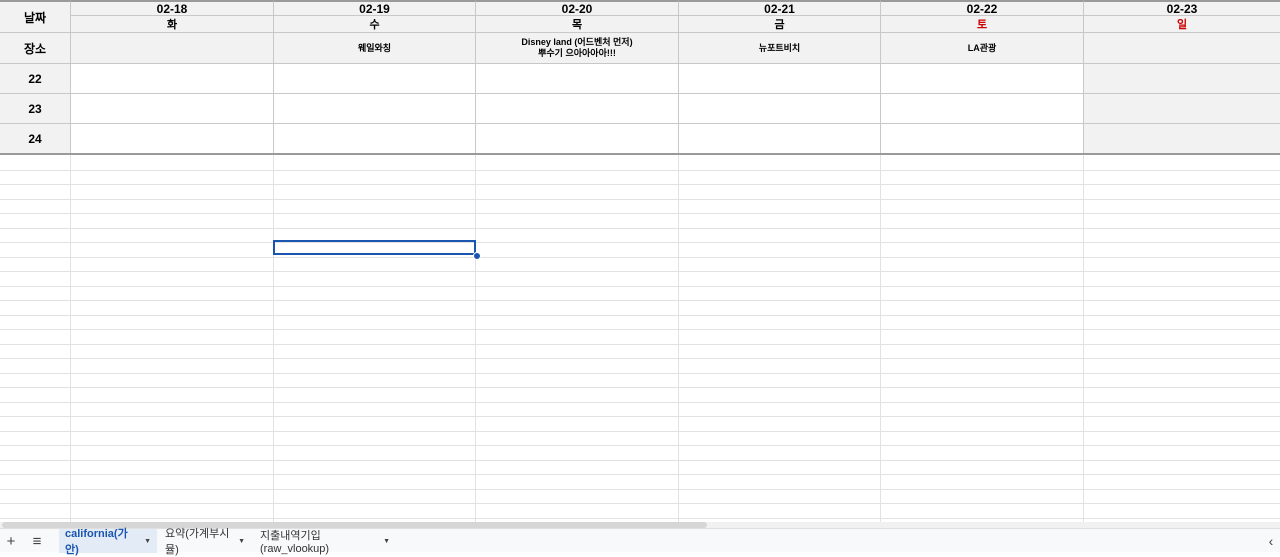 This screenshot has height=557, width=1280. What do you see at coordinates (375, 24) in the screenshot?
I see `day-cell: 수` at bounding box center [375, 24].